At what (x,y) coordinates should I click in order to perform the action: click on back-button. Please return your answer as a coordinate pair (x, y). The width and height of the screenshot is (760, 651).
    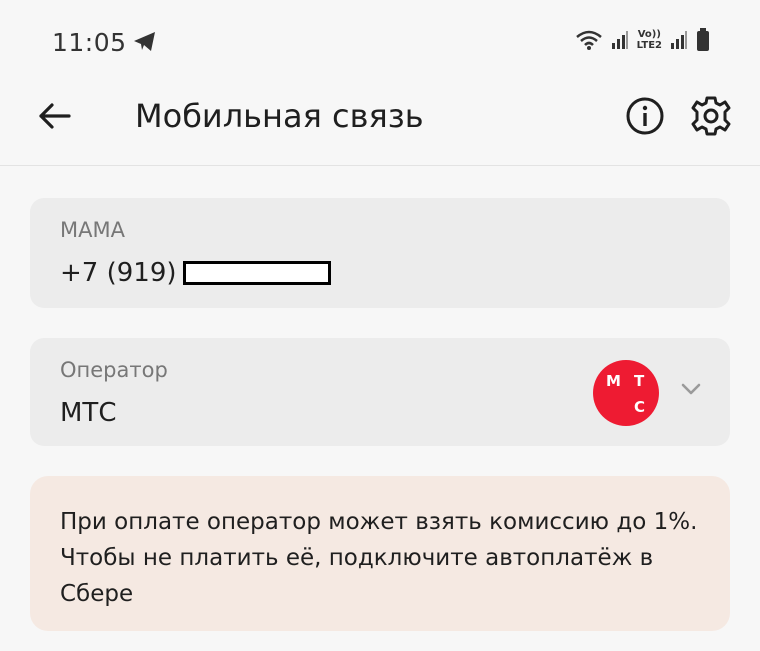
    Looking at the image, I should click on (54, 116).